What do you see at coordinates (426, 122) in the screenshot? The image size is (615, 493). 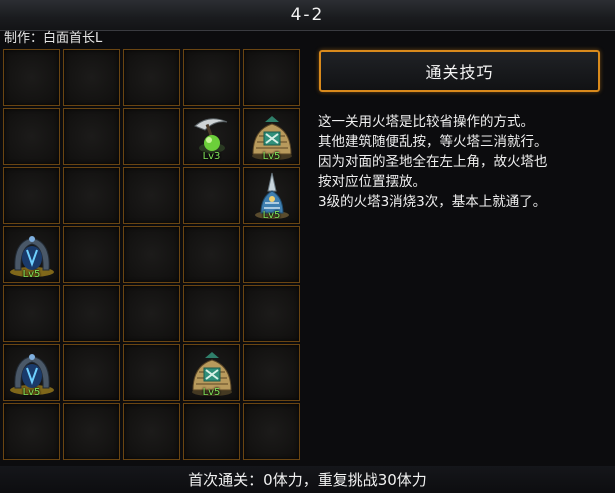 I see `tips-line: 这一关用火塔是比较省操作的方式。` at bounding box center [426, 122].